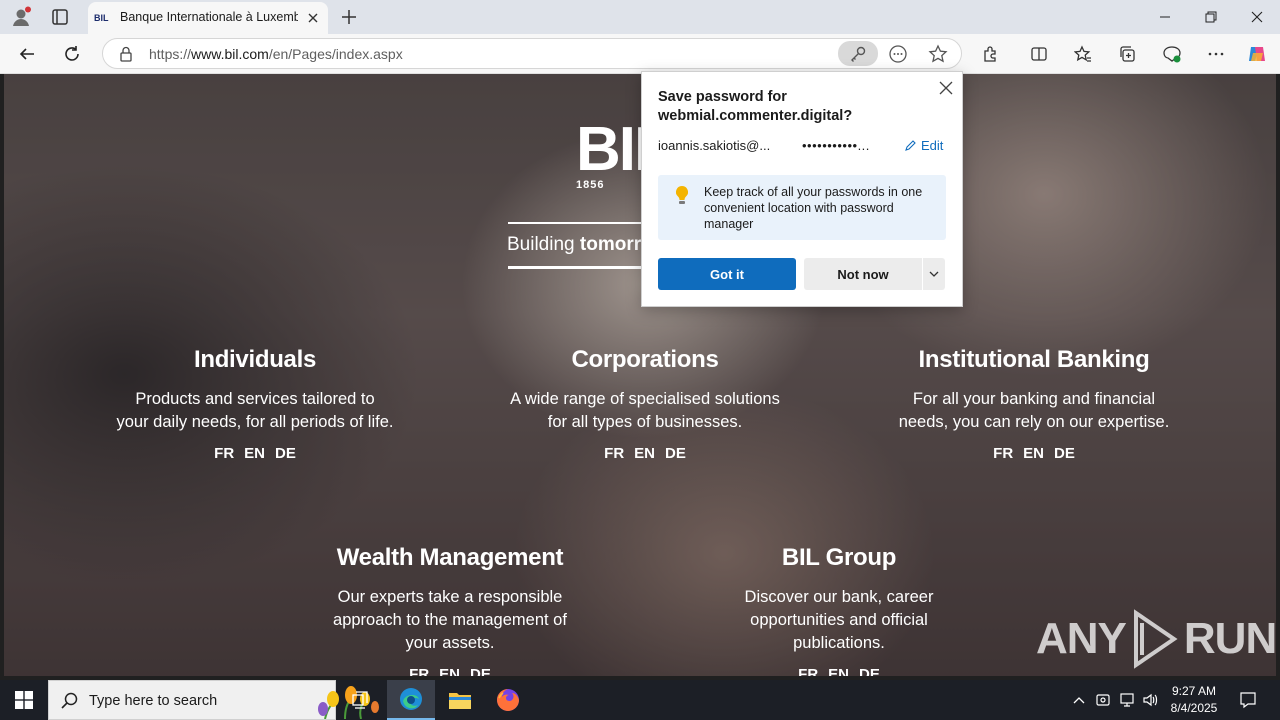  Describe the element at coordinates (839, 597) in the screenshot. I see `section-desc-line: Discover our bank, career` at that location.